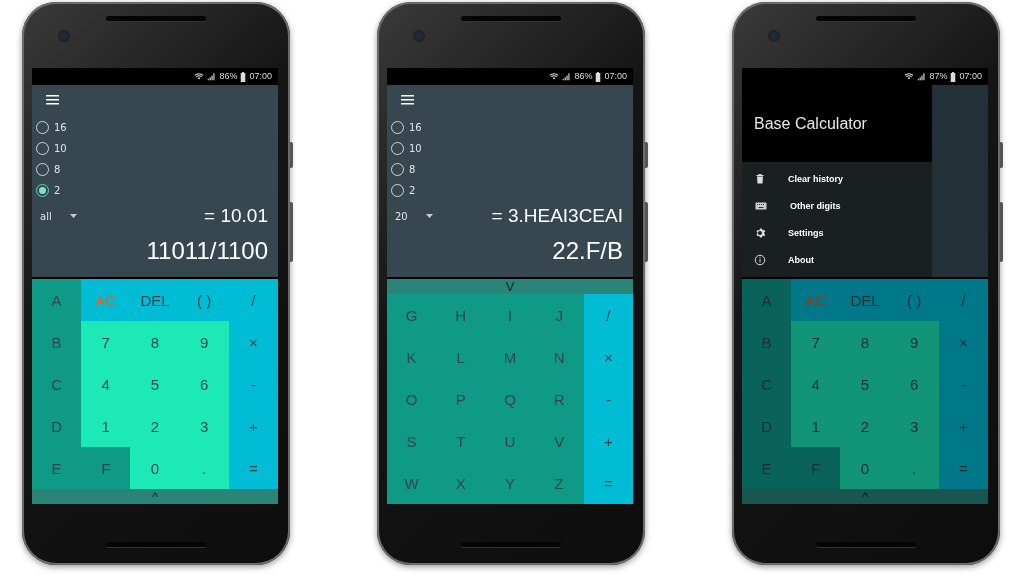 The image size is (1024, 575). Describe the element at coordinates (938, 76) in the screenshot. I see `battery-percent: 87%` at that location.